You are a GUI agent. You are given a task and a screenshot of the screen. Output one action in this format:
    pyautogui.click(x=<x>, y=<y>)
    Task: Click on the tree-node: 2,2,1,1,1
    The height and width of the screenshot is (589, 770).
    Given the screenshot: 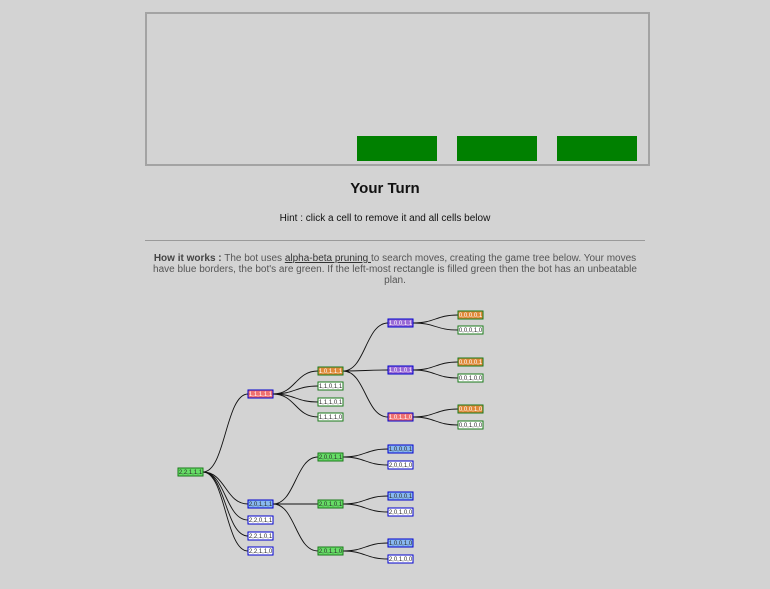 What is the action you would take?
    pyautogui.click(x=190, y=472)
    